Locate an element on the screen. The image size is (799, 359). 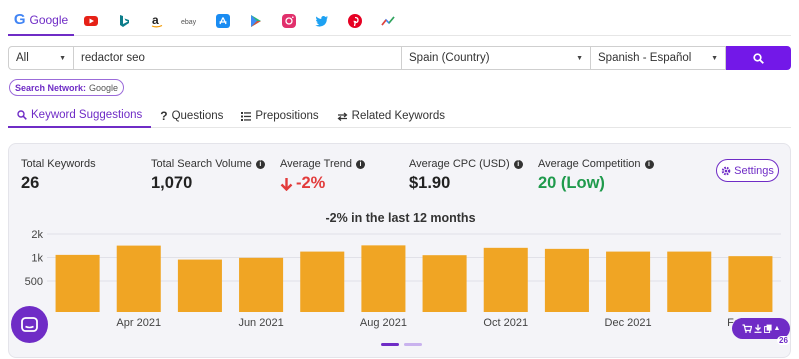
twitter-icon is located at coordinates (321, 21).